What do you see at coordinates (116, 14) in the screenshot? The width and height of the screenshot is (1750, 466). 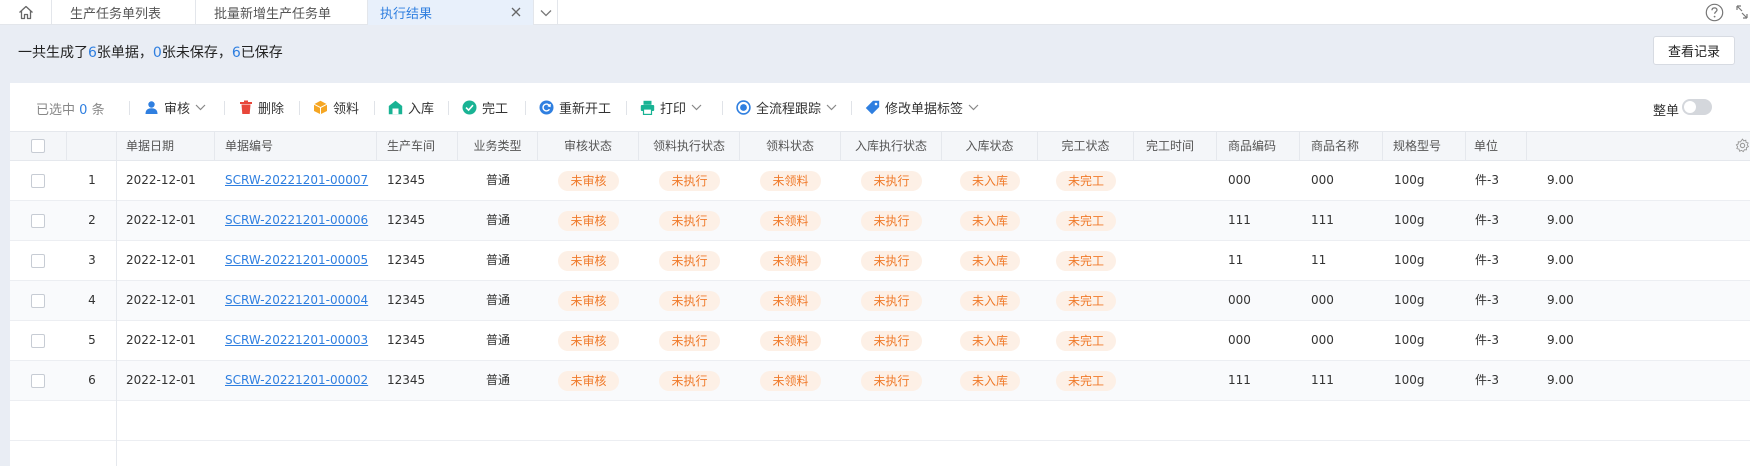 I see `tab-label: 生产任务单列表` at bounding box center [116, 14].